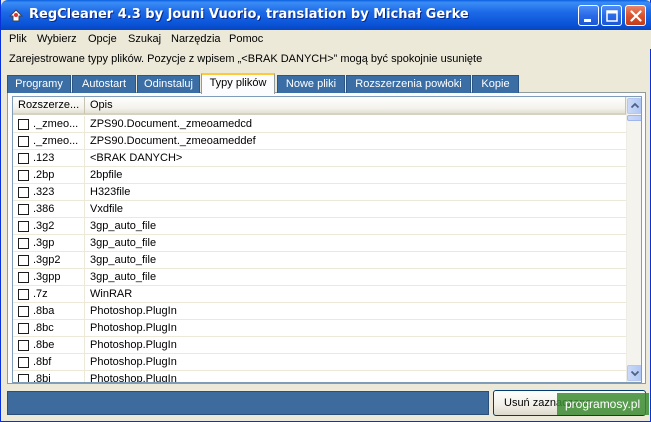  I want to click on maximize-icon, so click(612, 16).